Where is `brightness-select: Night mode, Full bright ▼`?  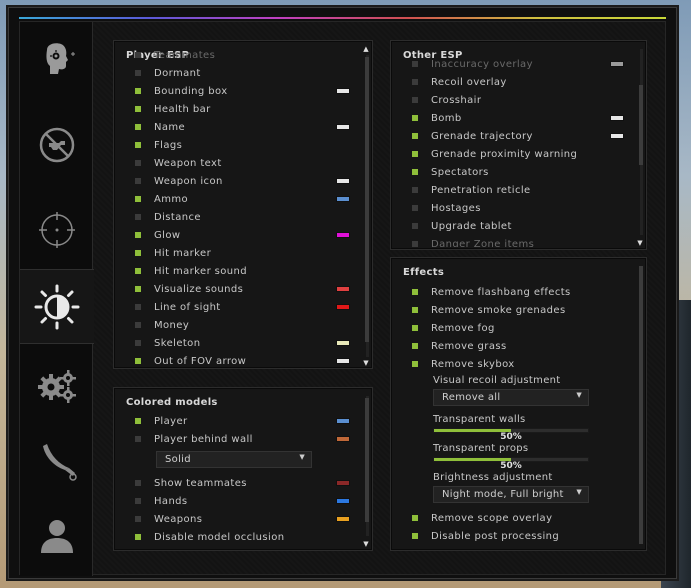
brightness-select: Night mode, Full bright ▼ is located at coordinates (511, 494).